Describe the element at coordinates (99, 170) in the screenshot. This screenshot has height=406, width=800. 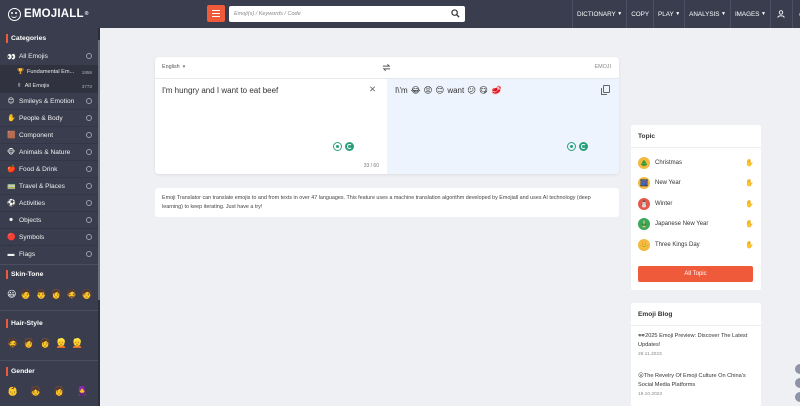
I see `sidebar-scrollbar-thumb` at that location.